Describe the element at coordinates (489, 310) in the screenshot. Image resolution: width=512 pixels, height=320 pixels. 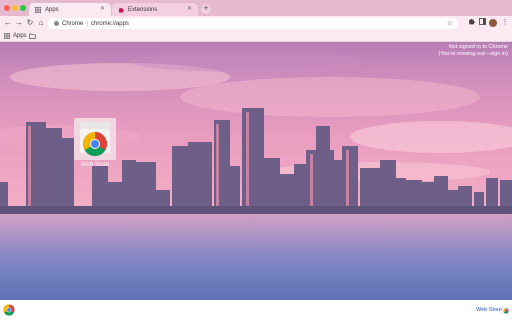
I see `web-store-link: Web Store` at that location.